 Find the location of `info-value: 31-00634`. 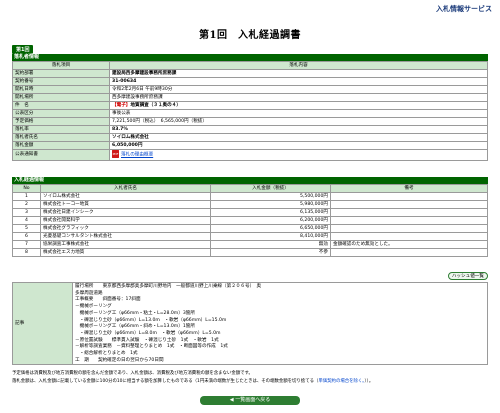

info-value: 31-00634 is located at coordinates (298, 81).